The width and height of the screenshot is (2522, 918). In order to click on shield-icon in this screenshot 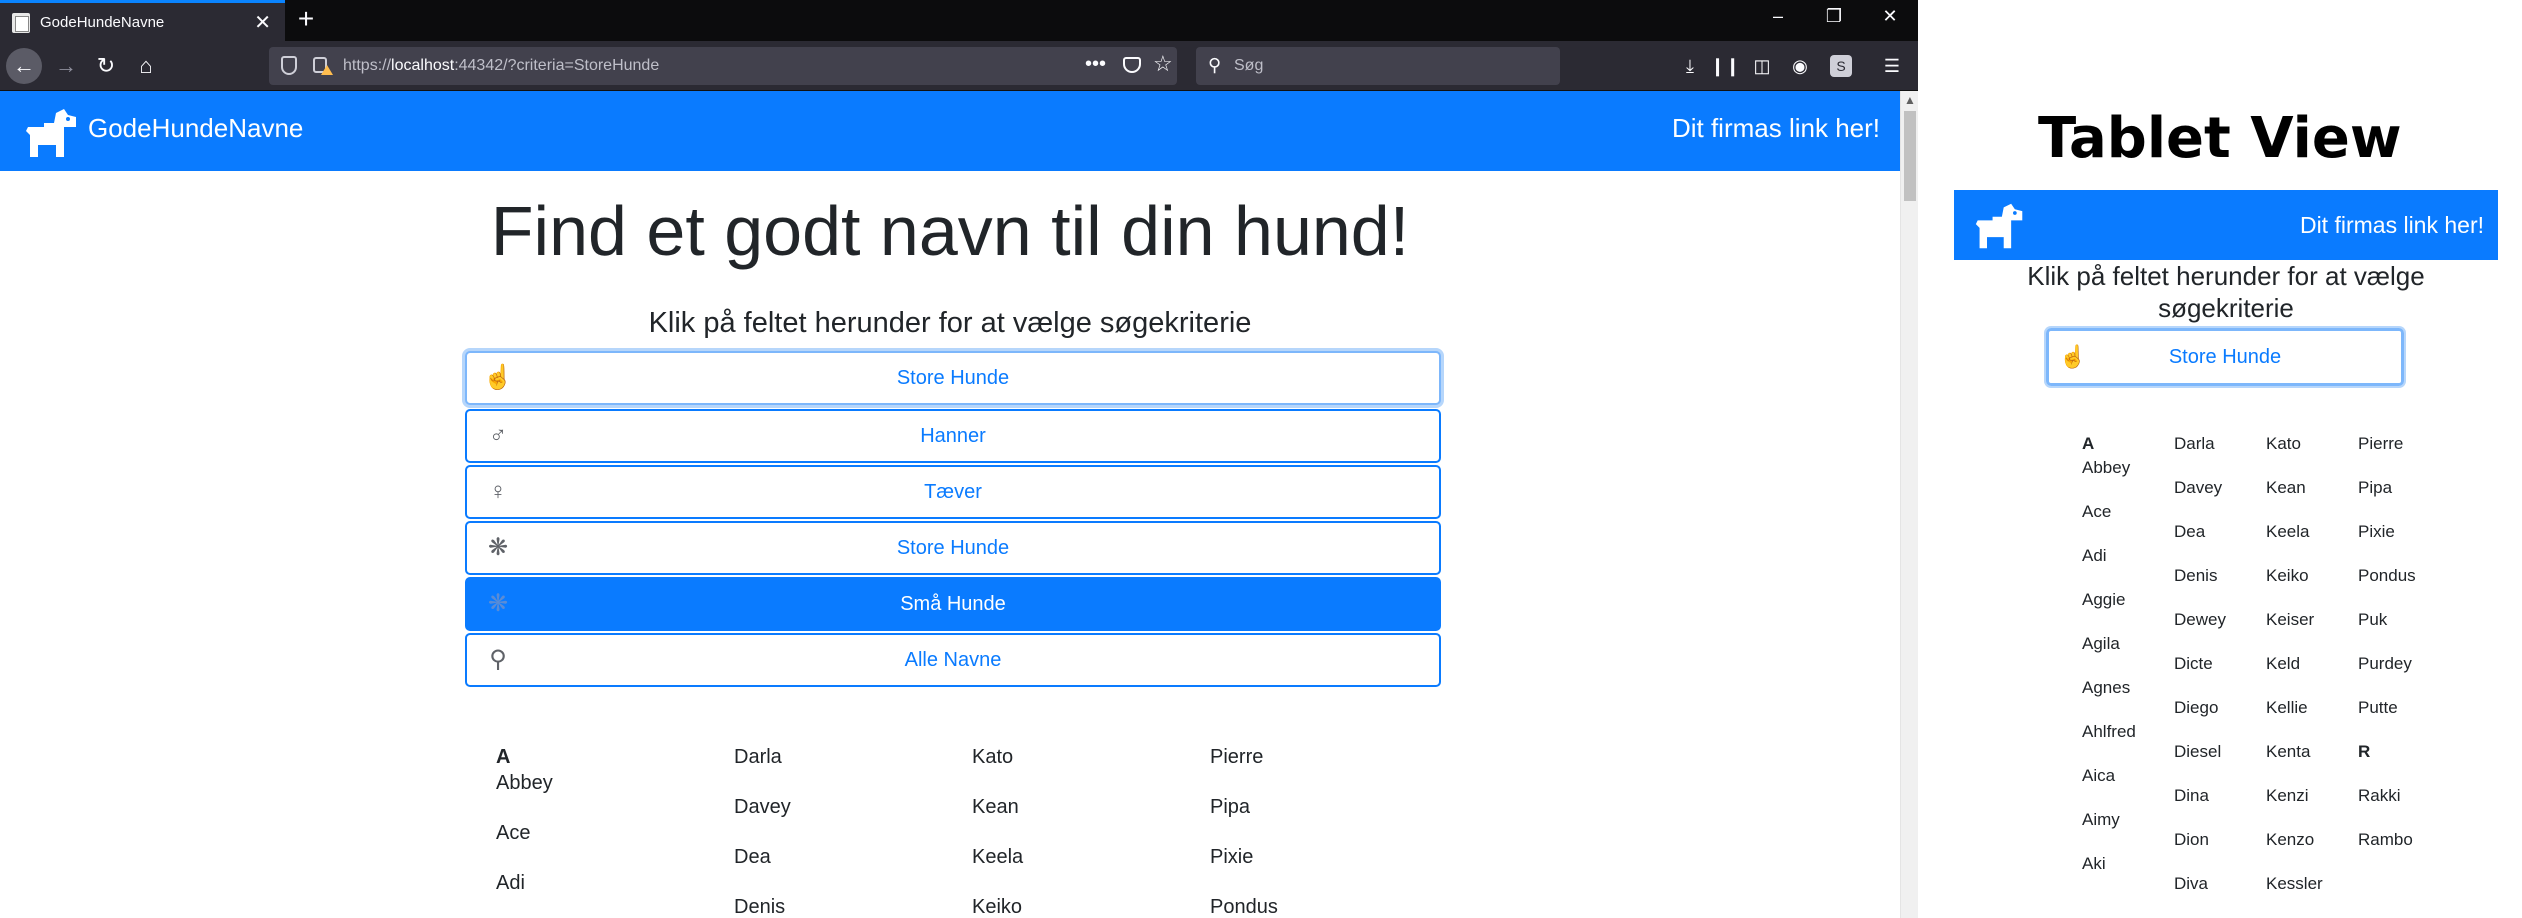, I will do `click(289, 65)`.